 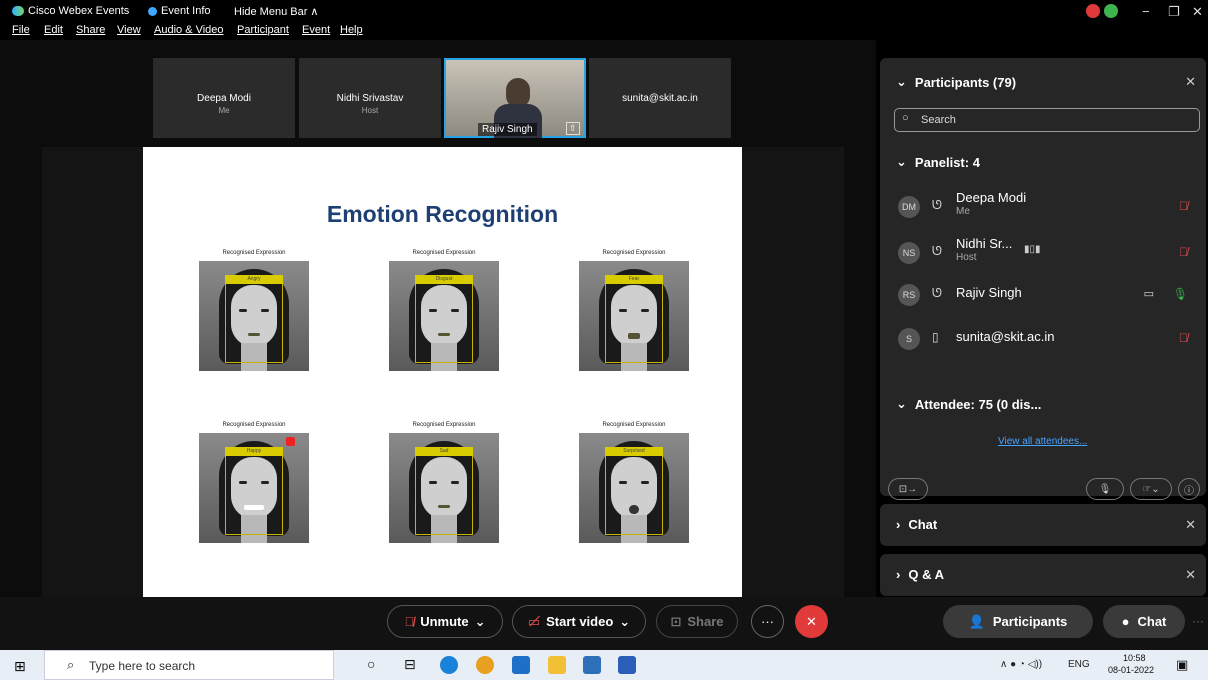 I want to click on event-info-button: Event Info, so click(x=179, y=11).